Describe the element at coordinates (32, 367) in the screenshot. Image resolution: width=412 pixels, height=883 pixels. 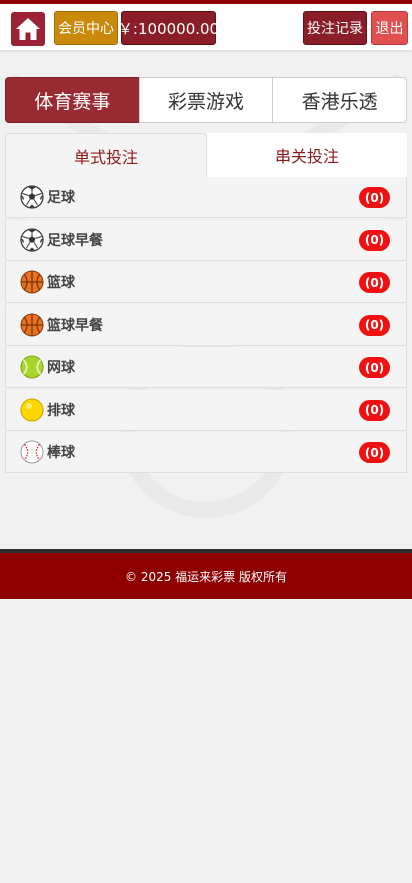
I see `tennis-ball-icon` at that location.